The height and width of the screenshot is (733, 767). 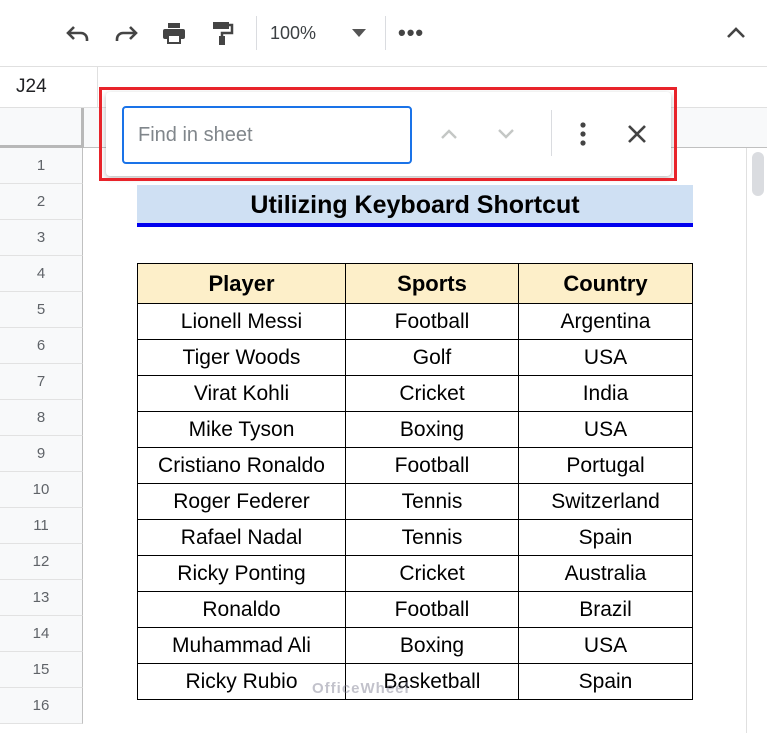 What do you see at coordinates (41, 202) in the screenshot?
I see `row-header: 2` at bounding box center [41, 202].